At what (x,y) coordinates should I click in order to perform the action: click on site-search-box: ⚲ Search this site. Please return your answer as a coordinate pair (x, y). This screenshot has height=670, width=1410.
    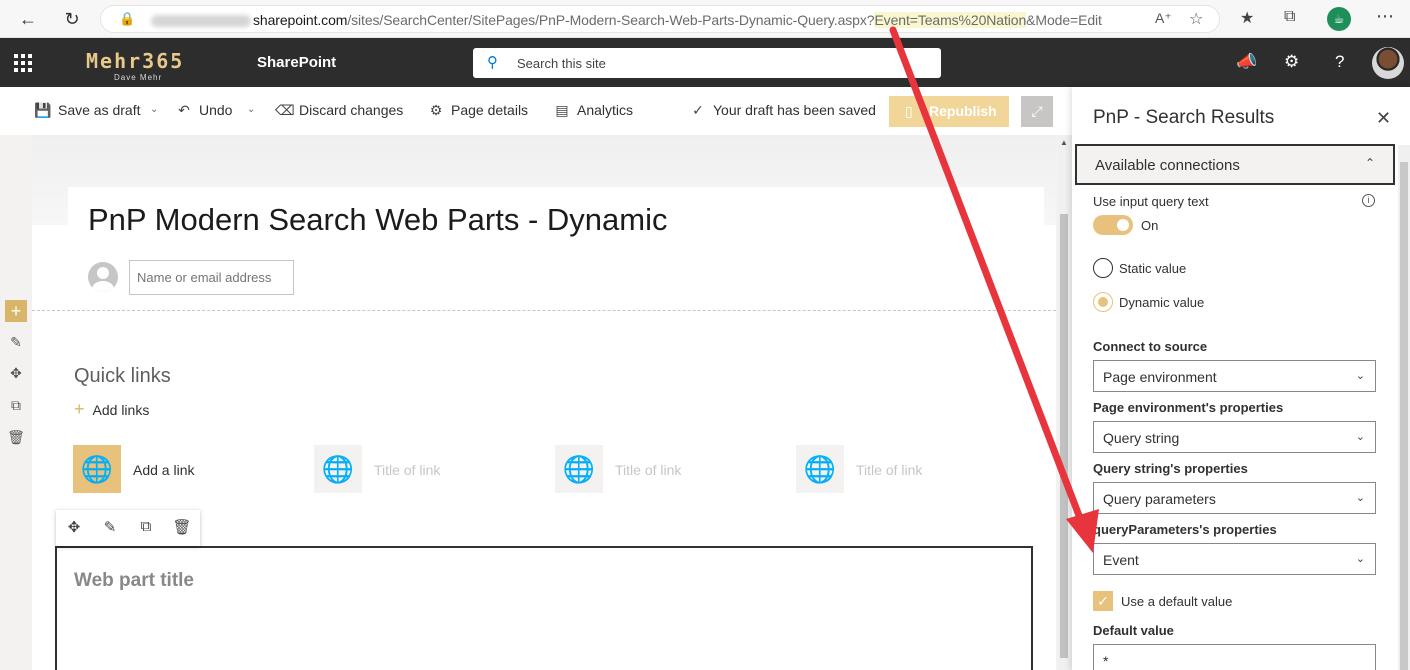
    Looking at the image, I should click on (707, 63).